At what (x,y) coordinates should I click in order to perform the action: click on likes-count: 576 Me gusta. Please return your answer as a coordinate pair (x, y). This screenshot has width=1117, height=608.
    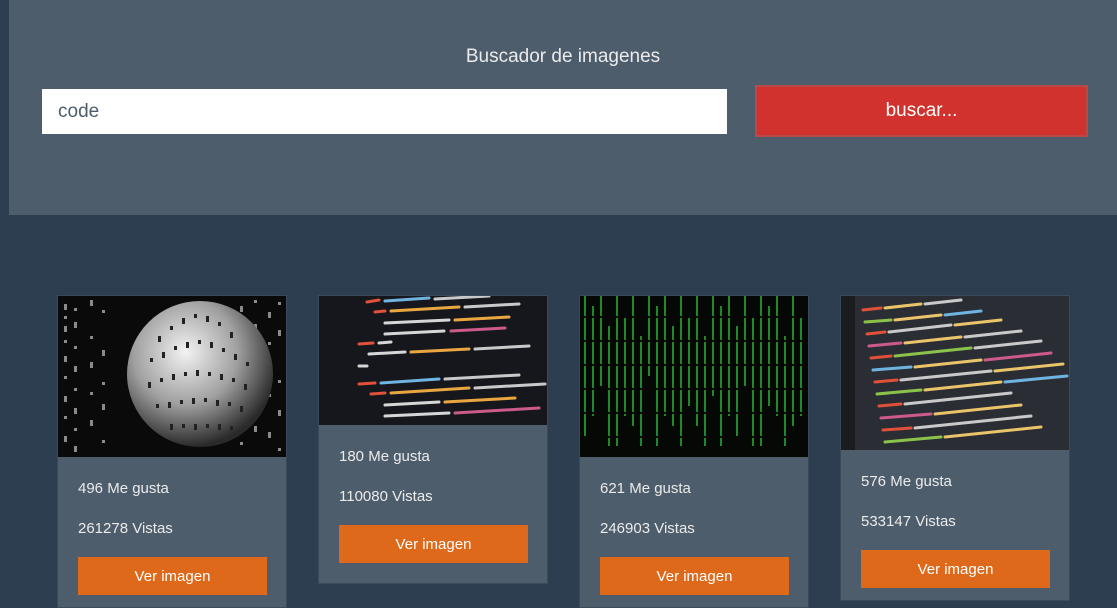
    Looking at the image, I should click on (906, 481).